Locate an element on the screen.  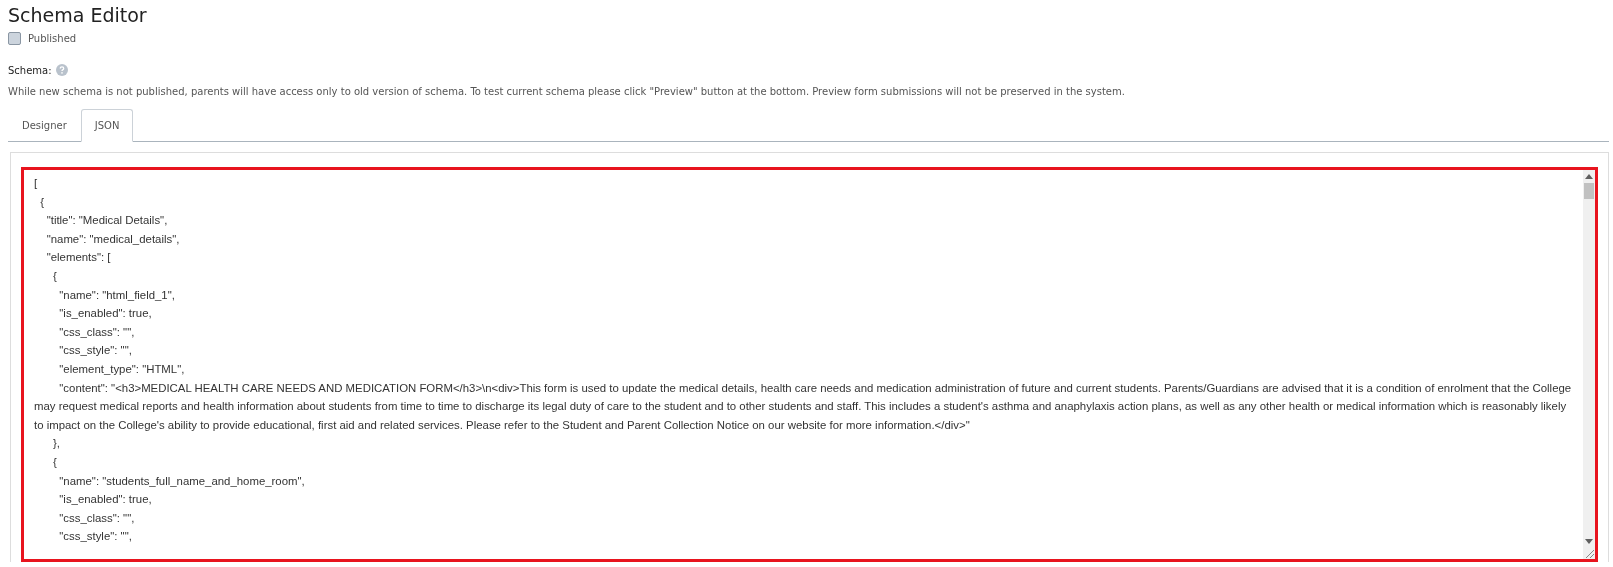
tab: JSON is located at coordinates (107, 125).